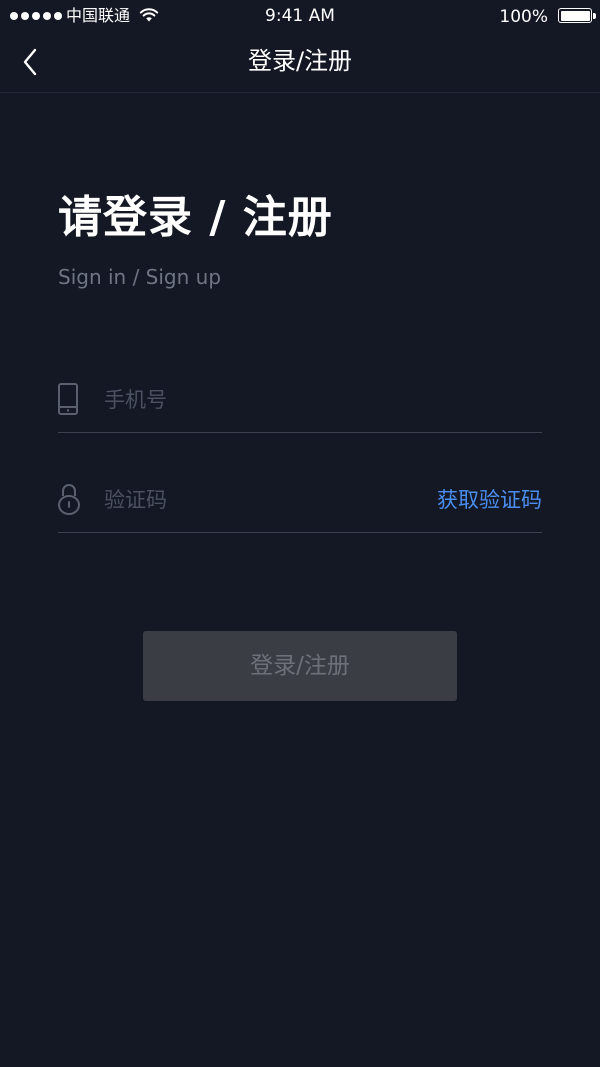  I want to click on phone-icon, so click(68, 399).